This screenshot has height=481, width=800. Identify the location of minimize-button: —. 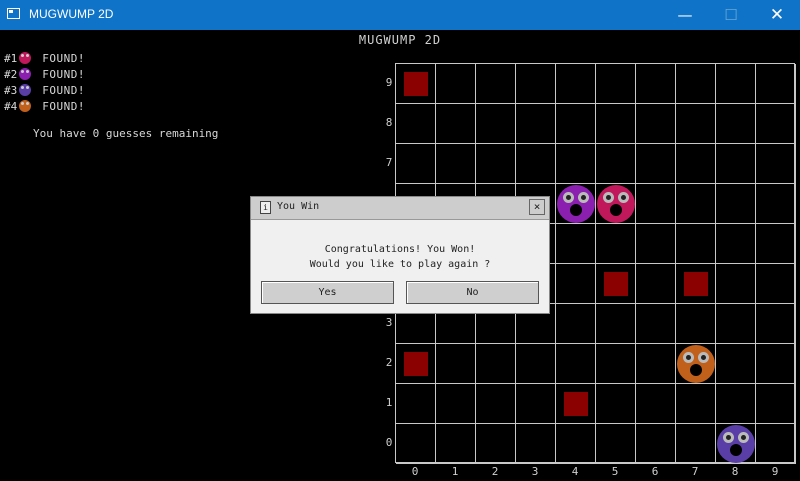
(685, 15).